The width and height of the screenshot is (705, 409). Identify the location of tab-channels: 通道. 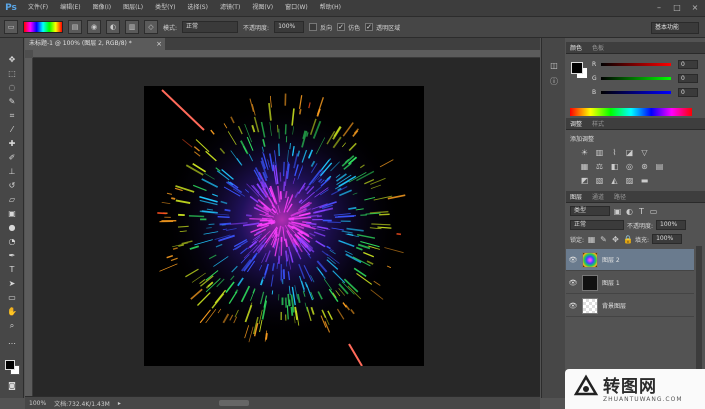
(598, 196).